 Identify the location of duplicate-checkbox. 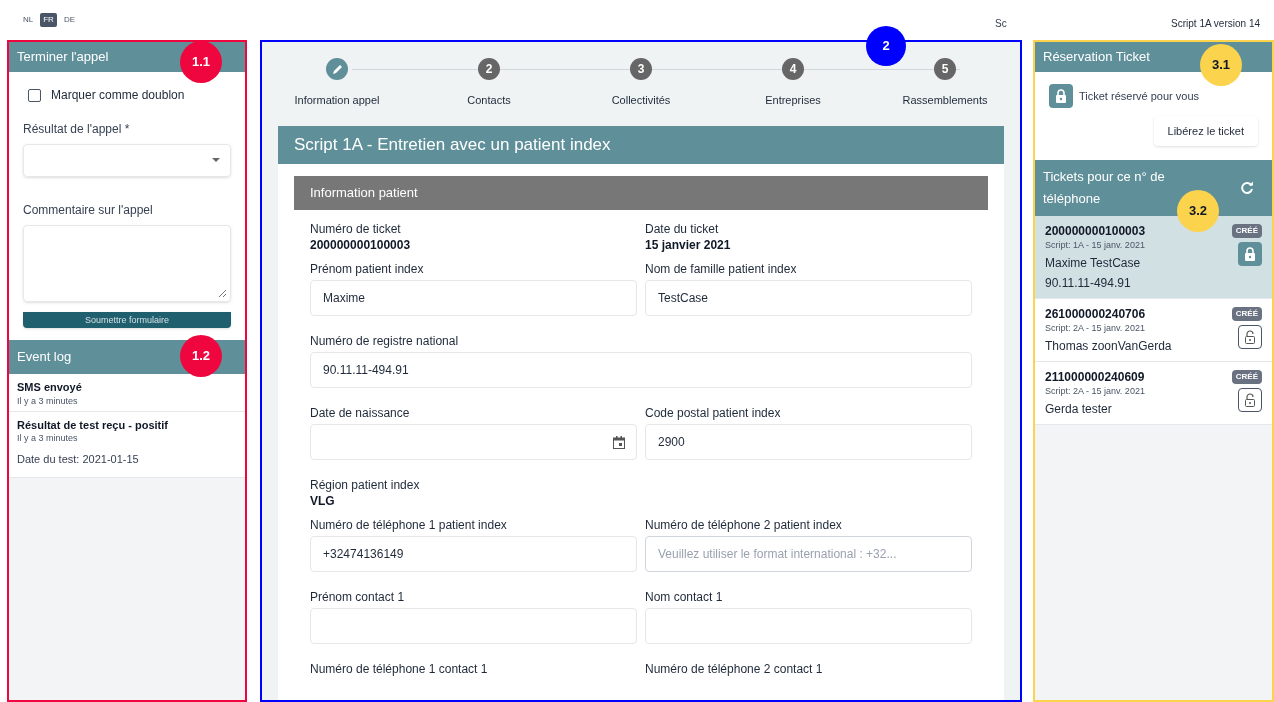
(34, 95).